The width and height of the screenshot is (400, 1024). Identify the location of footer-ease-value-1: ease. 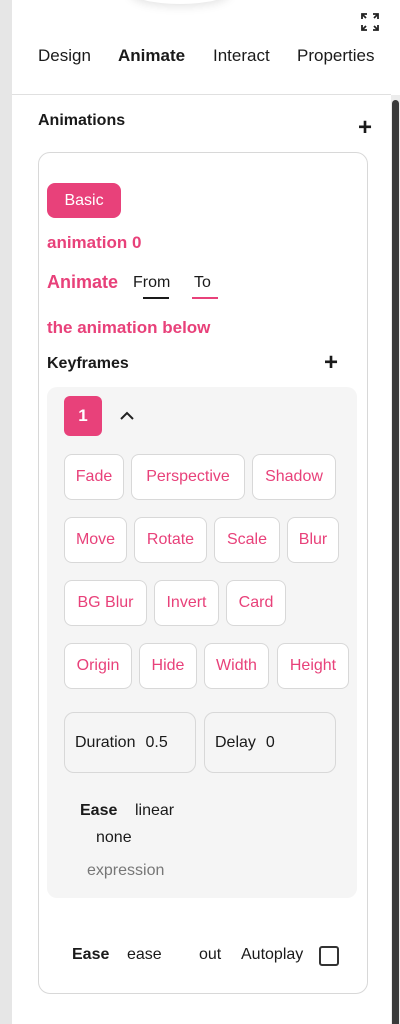
(144, 955).